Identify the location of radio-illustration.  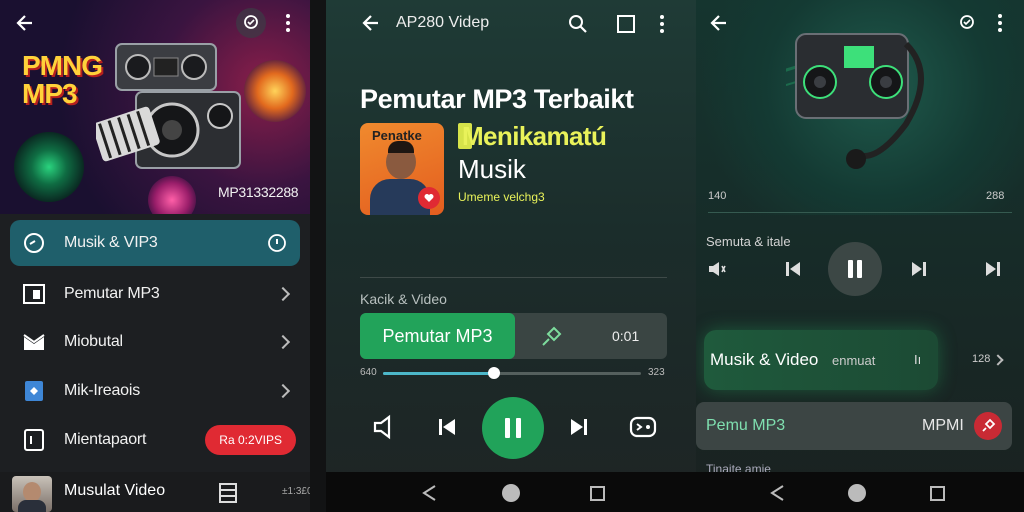
(855, 101).